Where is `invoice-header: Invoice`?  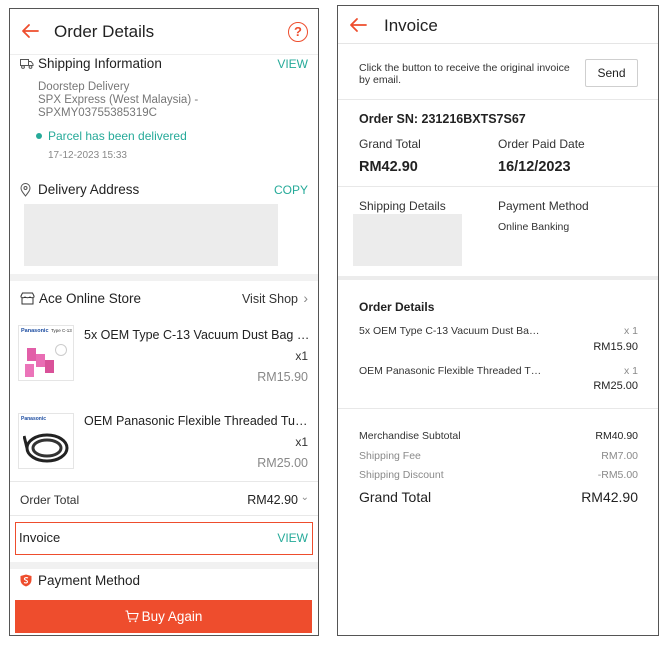 invoice-header: Invoice is located at coordinates (498, 25).